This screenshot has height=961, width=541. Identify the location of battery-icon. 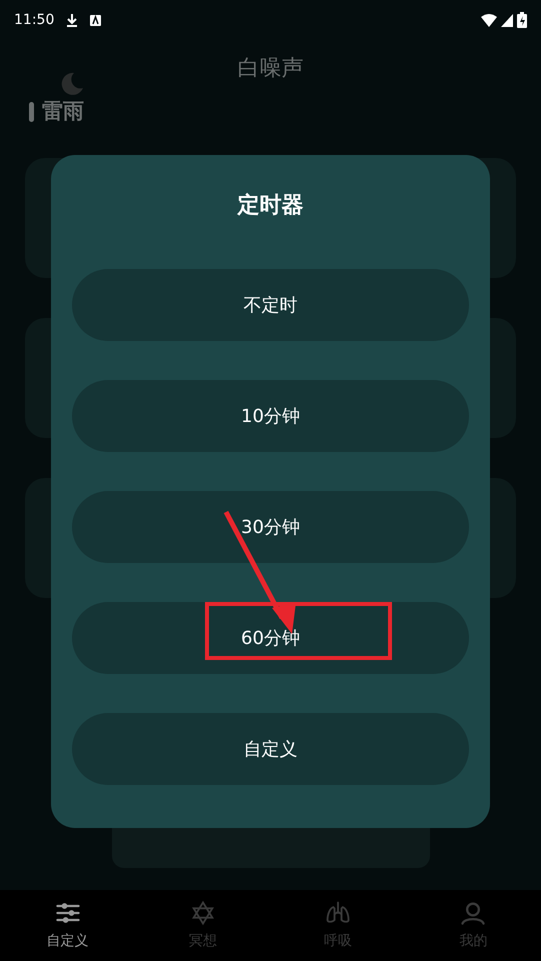
(522, 20).